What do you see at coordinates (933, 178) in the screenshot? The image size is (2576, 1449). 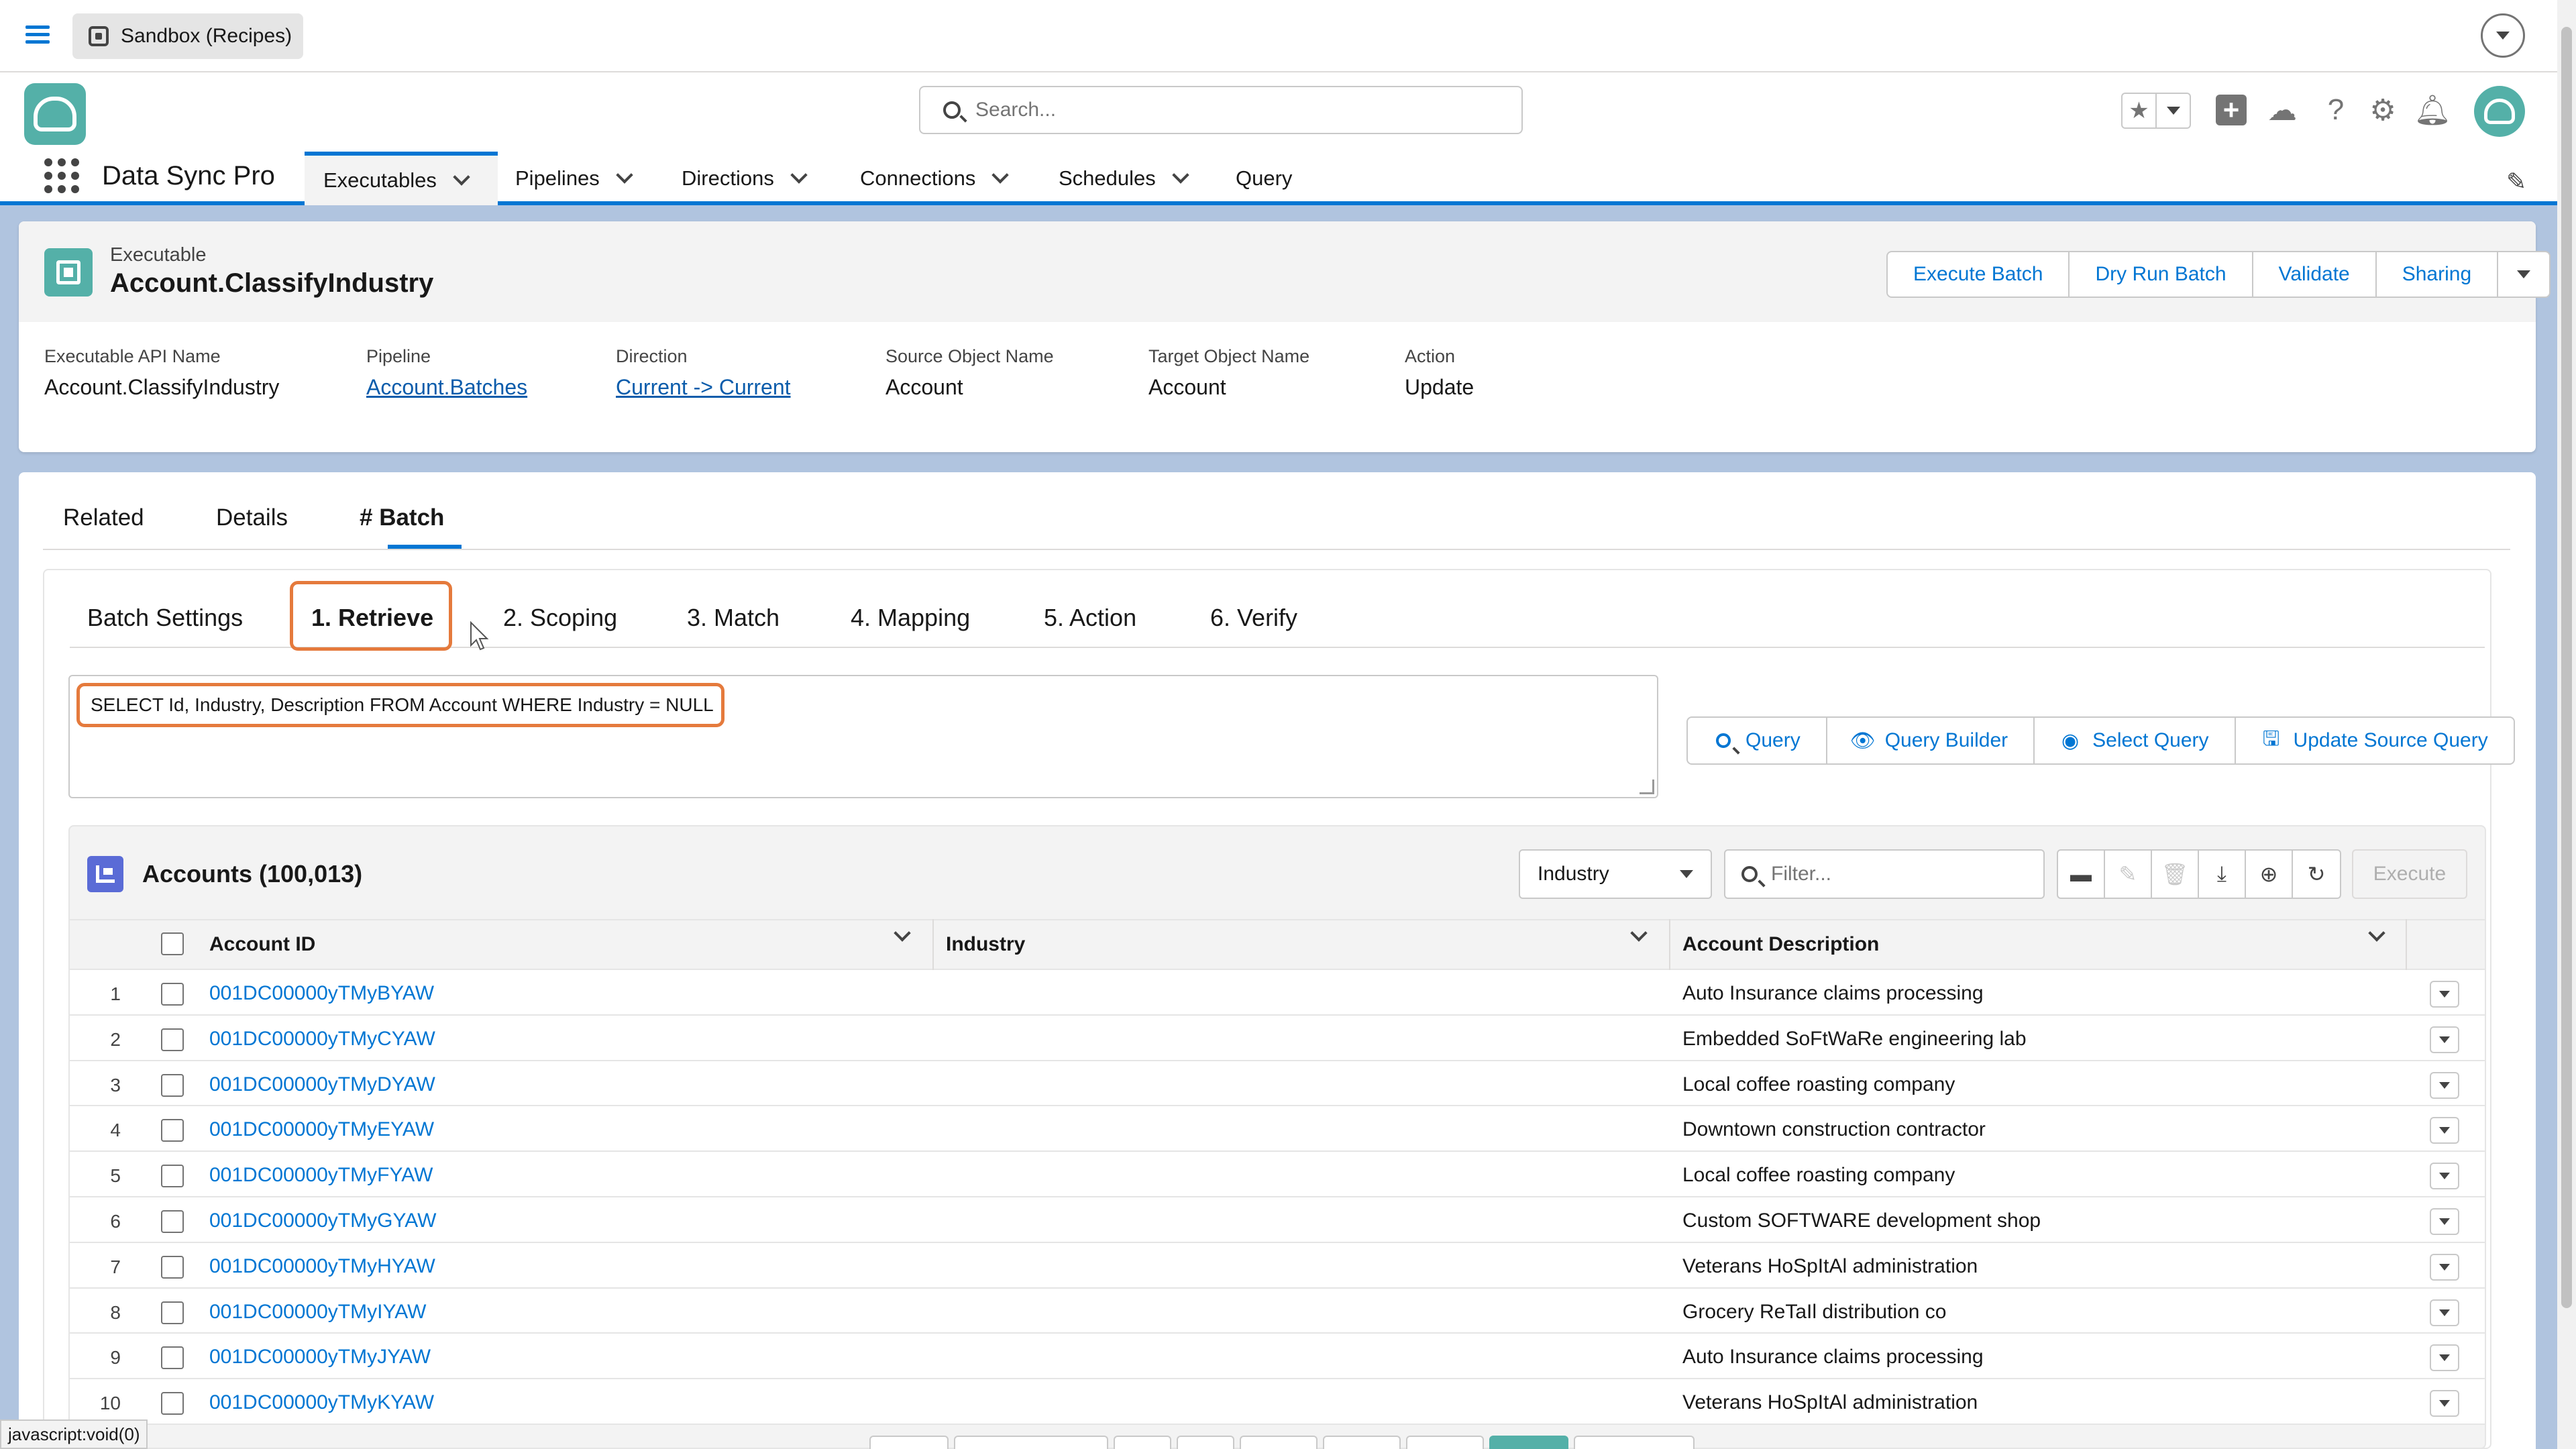 I see `nav-item-connections: Connections` at bounding box center [933, 178].